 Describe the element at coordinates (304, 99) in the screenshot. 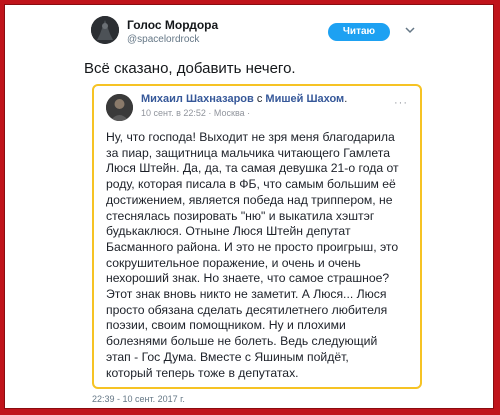

I see `tagged-user-name: Мишей Шахом` at that location.